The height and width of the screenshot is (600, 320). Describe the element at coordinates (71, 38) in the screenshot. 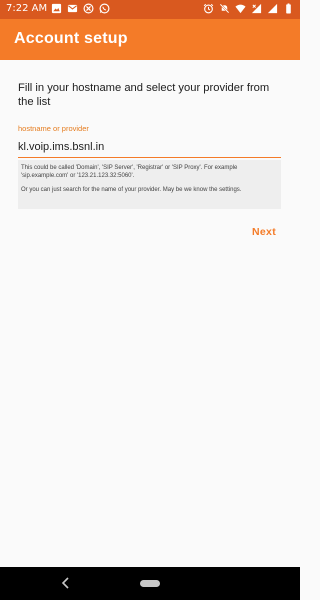

I see `page-title: Account setup` at that location.